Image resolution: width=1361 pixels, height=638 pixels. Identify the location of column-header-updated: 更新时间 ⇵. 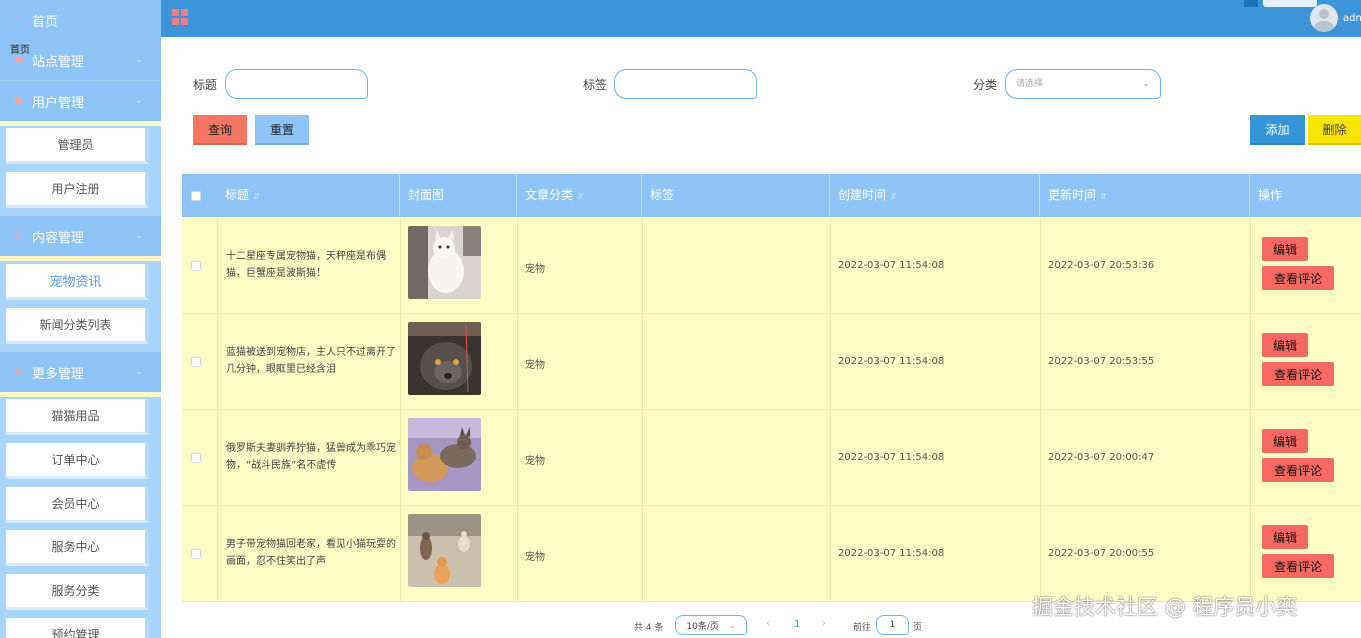
(1145, 195).